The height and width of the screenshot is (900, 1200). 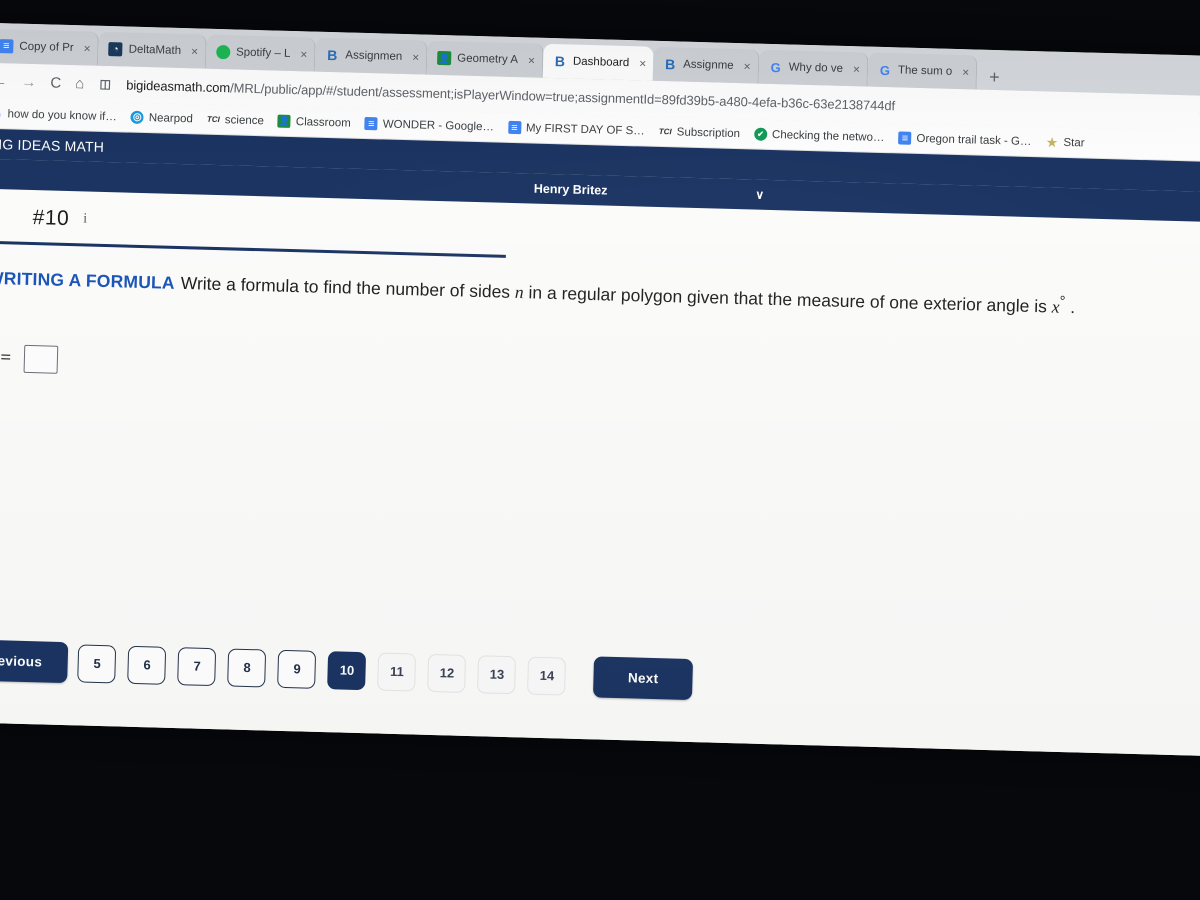 I want to click on browser-tab: Assignme ×, so click(x=706, y=65).